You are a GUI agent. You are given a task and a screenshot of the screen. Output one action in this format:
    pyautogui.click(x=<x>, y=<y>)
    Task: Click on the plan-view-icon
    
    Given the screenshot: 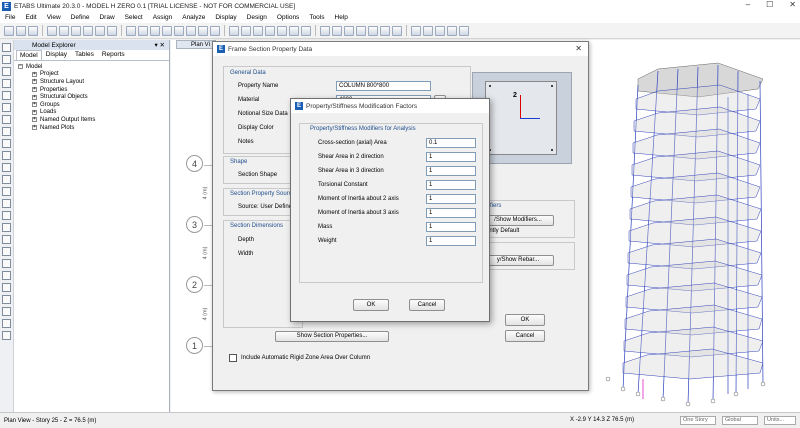 What is the action you would take?
    pyautogui.click(x=246, y=30)
    